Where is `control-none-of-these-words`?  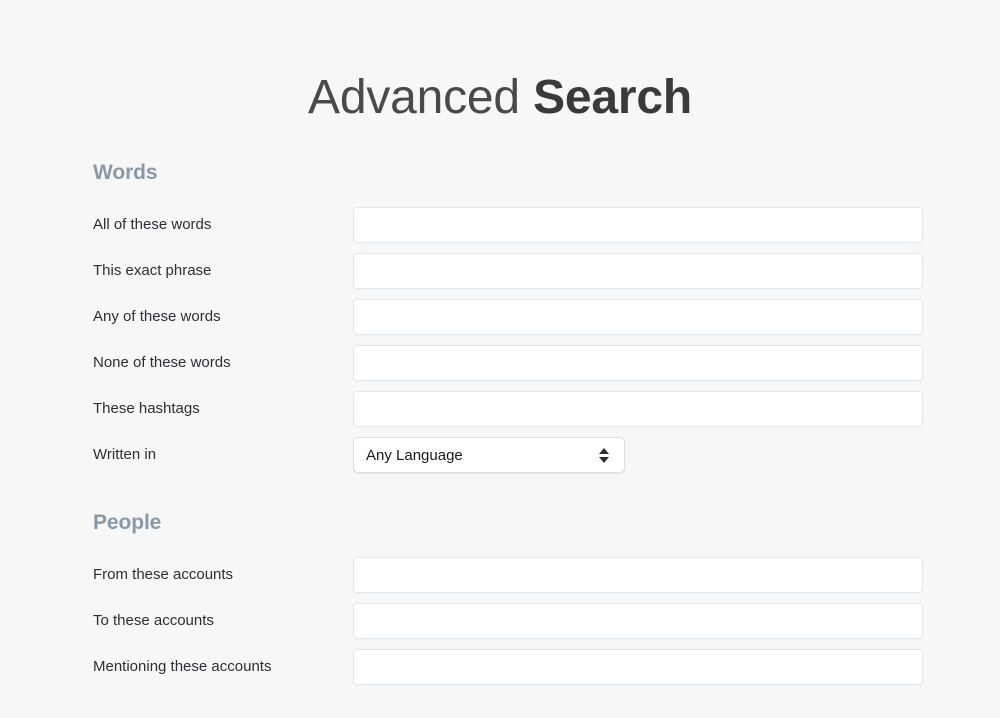
control-none-of-these-words is located at coordinates (676, 363).